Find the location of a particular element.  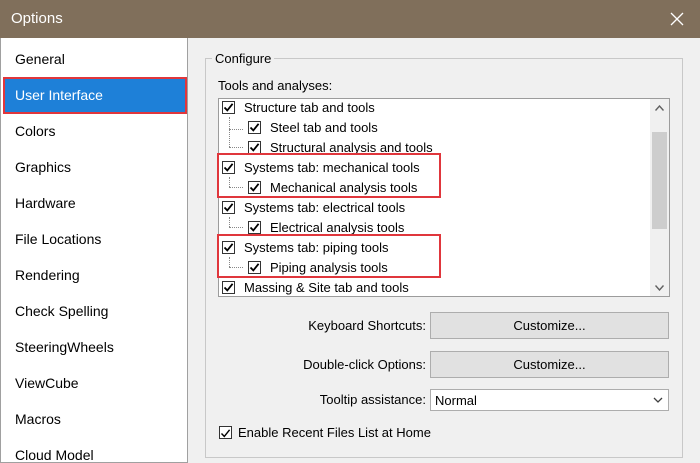

tools-label: Tools and analyses: is located at coordinates (275, 85).